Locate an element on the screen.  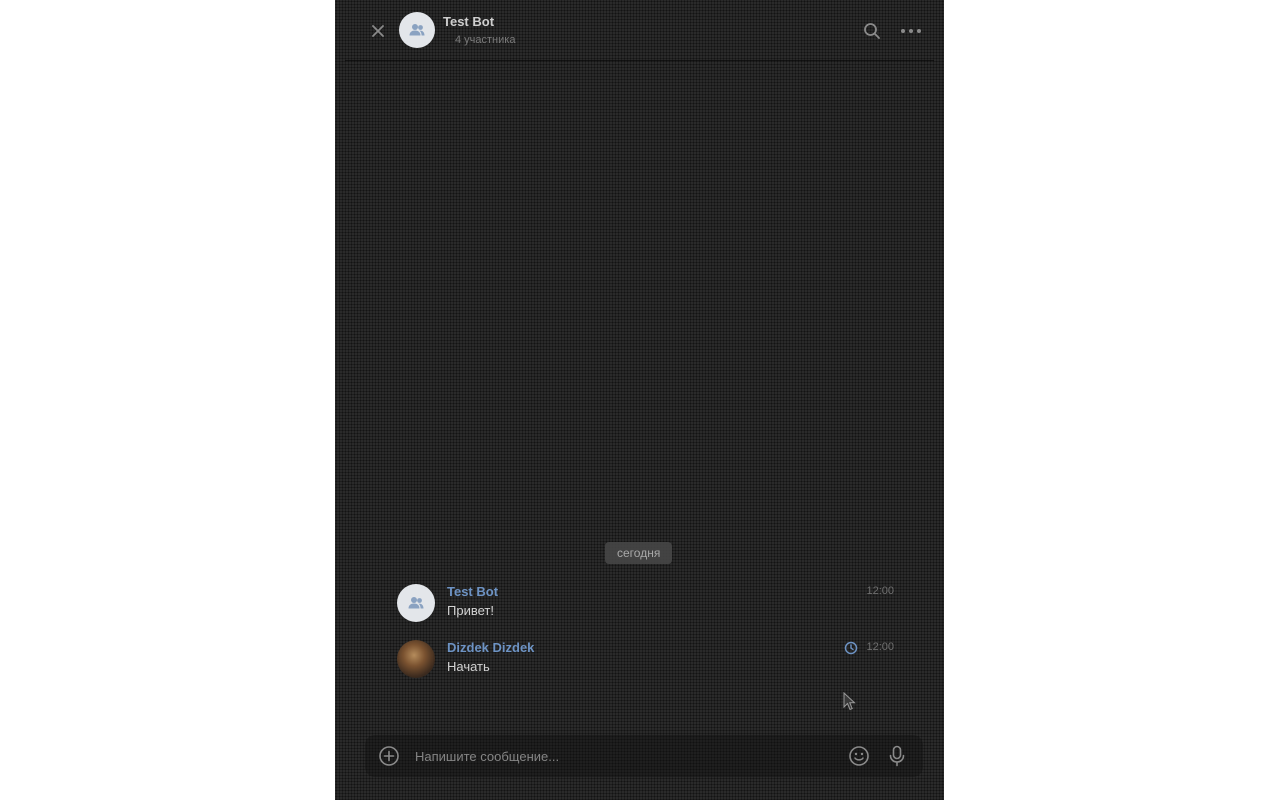
microphone-icon is located at coordinates (897, 756).